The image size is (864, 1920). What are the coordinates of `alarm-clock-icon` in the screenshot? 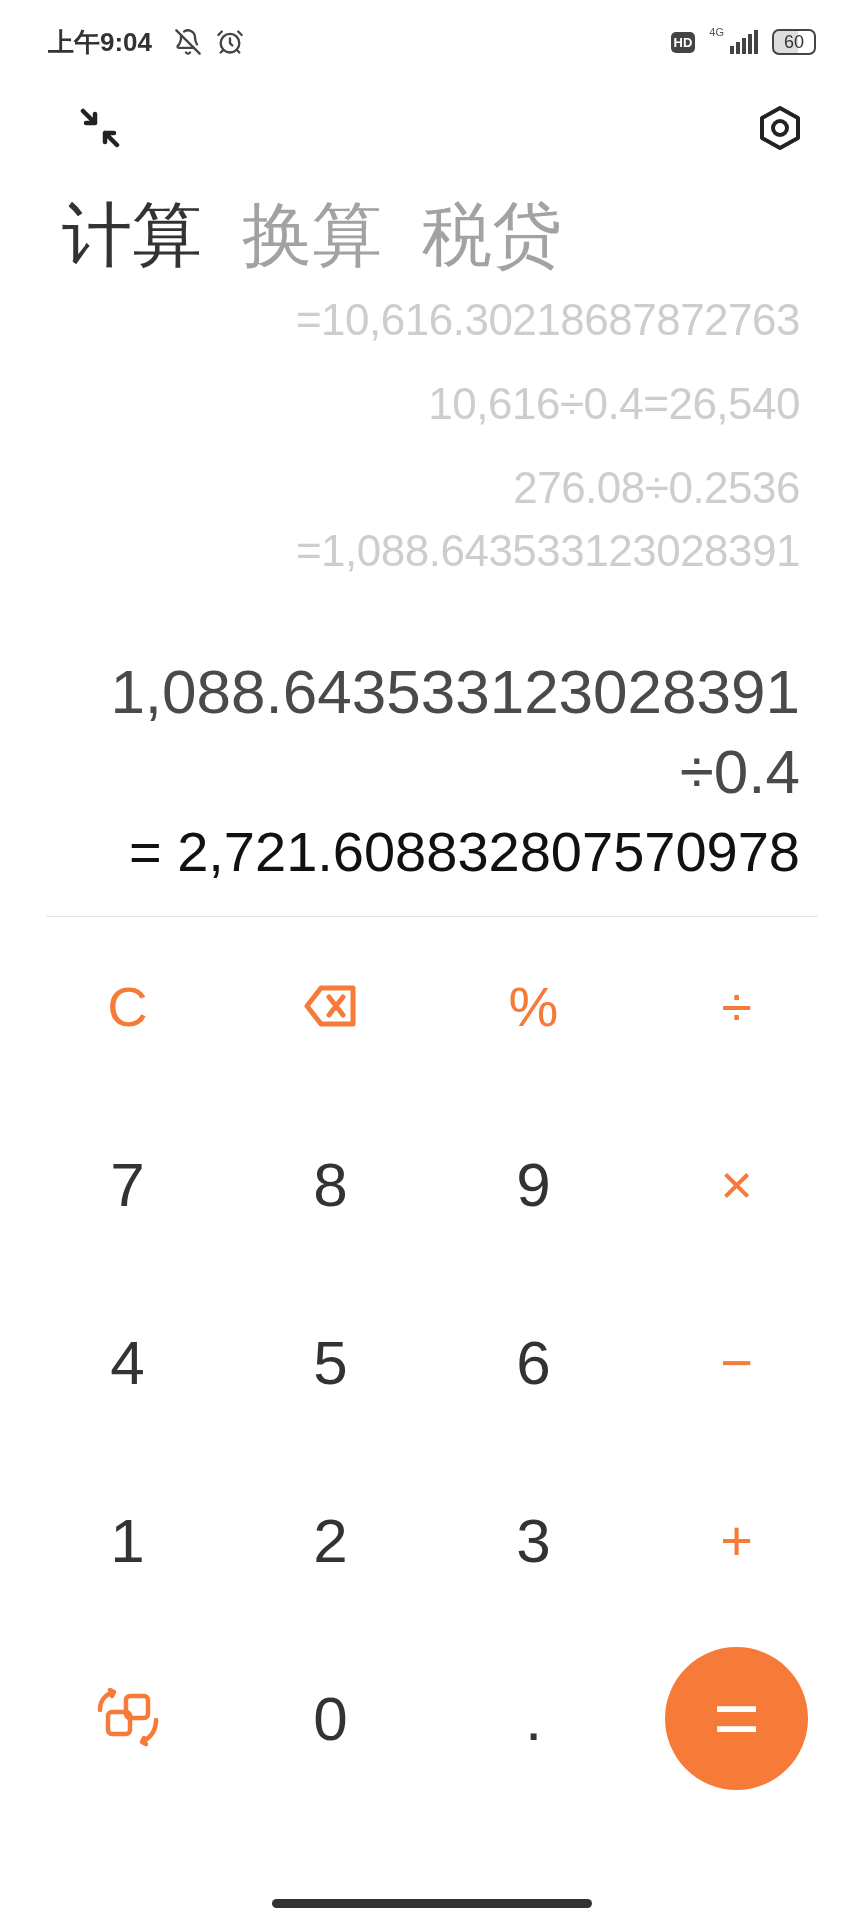 It's located at (230, 42).